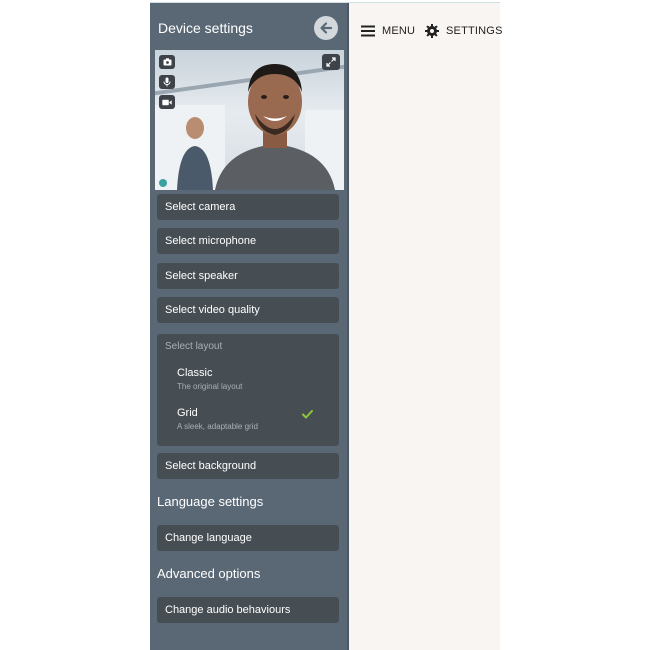 The image size is (650, 650). What do you see at coordinates (210, 386) in the screenshot?
I see `layout-option-subtitle: The original layout` at bounding box center [210, 386].